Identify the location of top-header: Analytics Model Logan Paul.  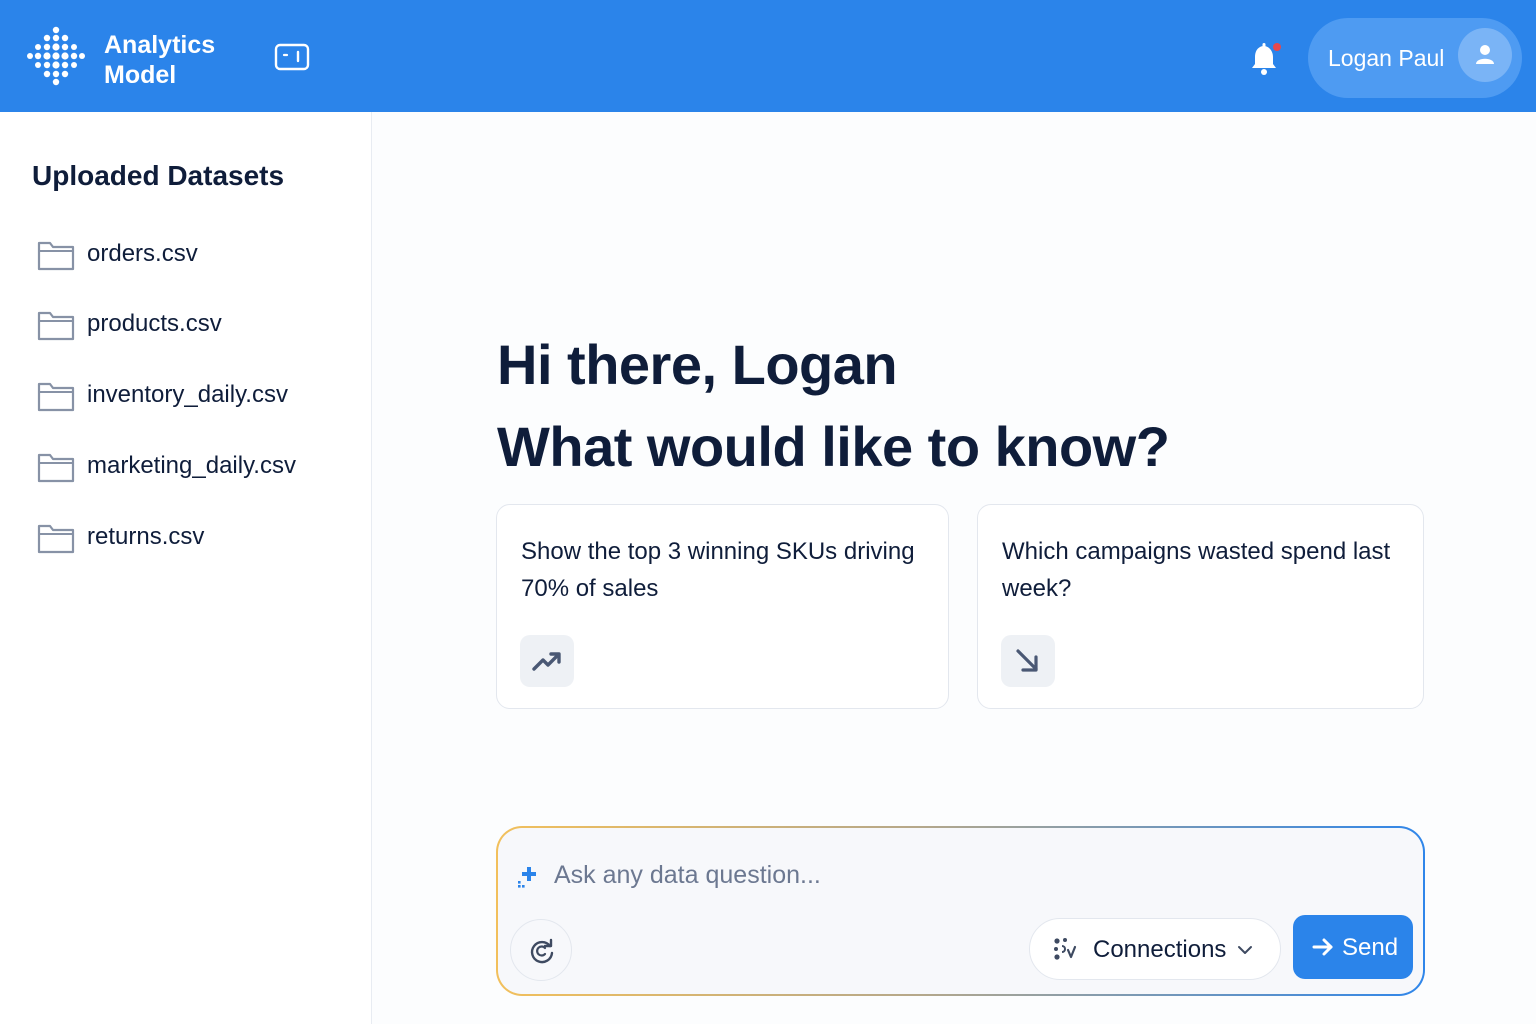
(768, 56).